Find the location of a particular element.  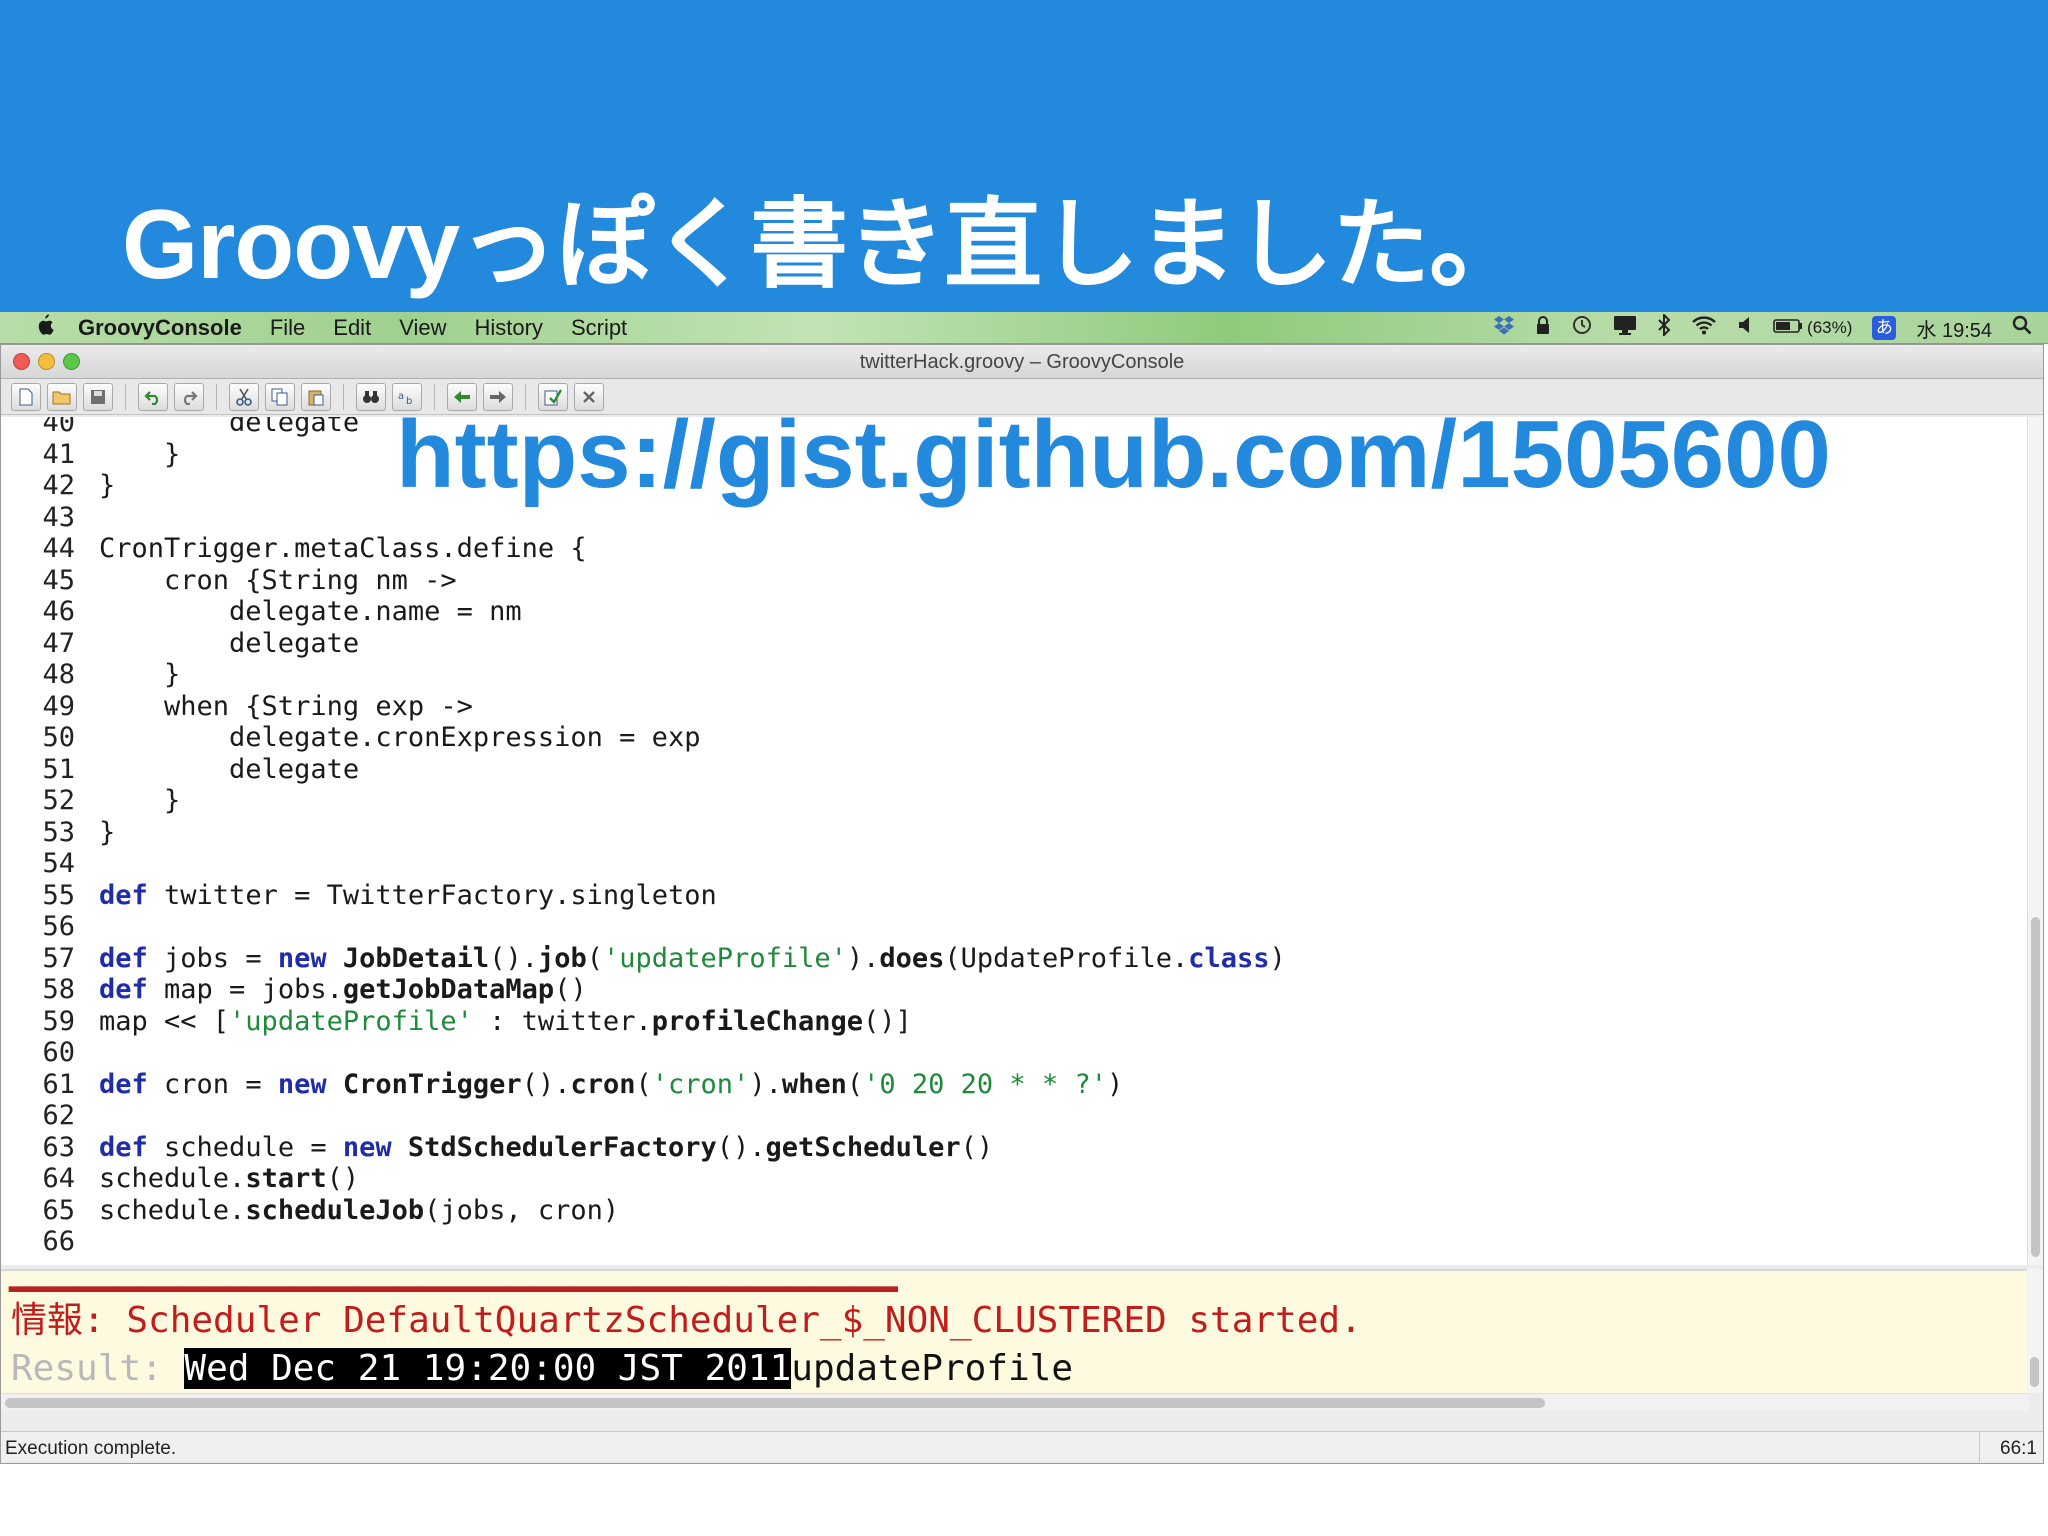

line-number: 61 is located at coordinates (58, 1084).